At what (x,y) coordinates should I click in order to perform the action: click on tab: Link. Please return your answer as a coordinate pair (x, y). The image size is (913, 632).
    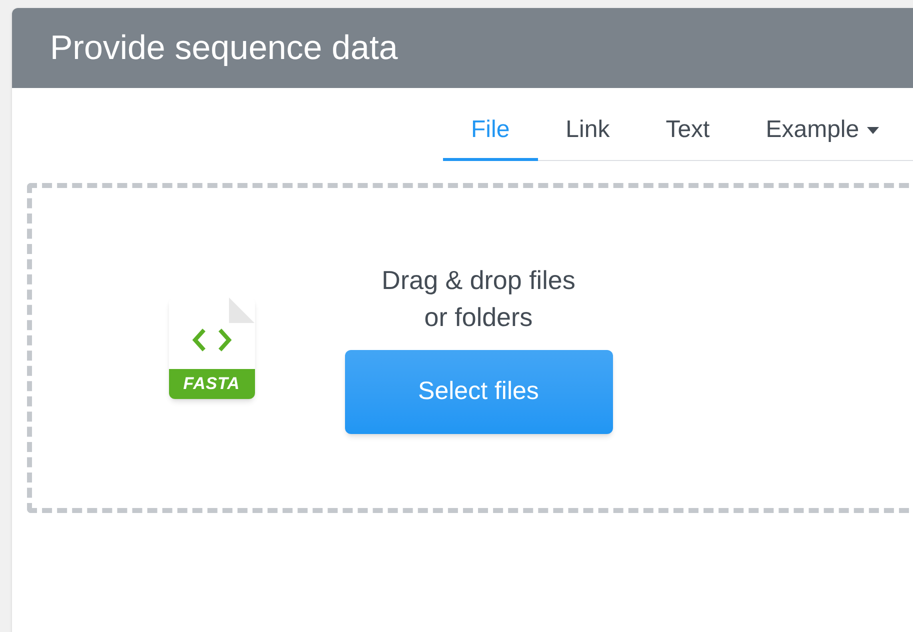
    Looking at the image, I should click on (588, 136).